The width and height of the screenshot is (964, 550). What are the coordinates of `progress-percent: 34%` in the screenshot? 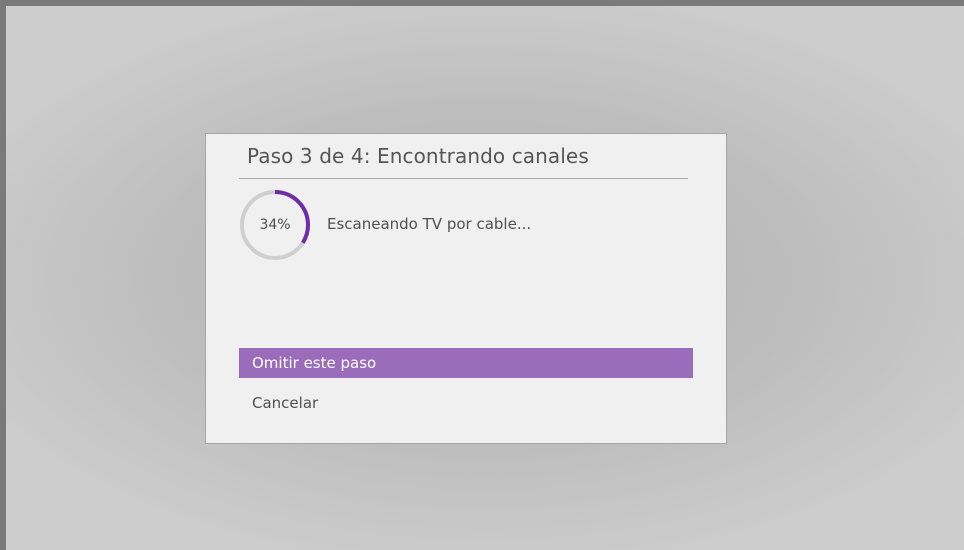 It's located at (275, 225).